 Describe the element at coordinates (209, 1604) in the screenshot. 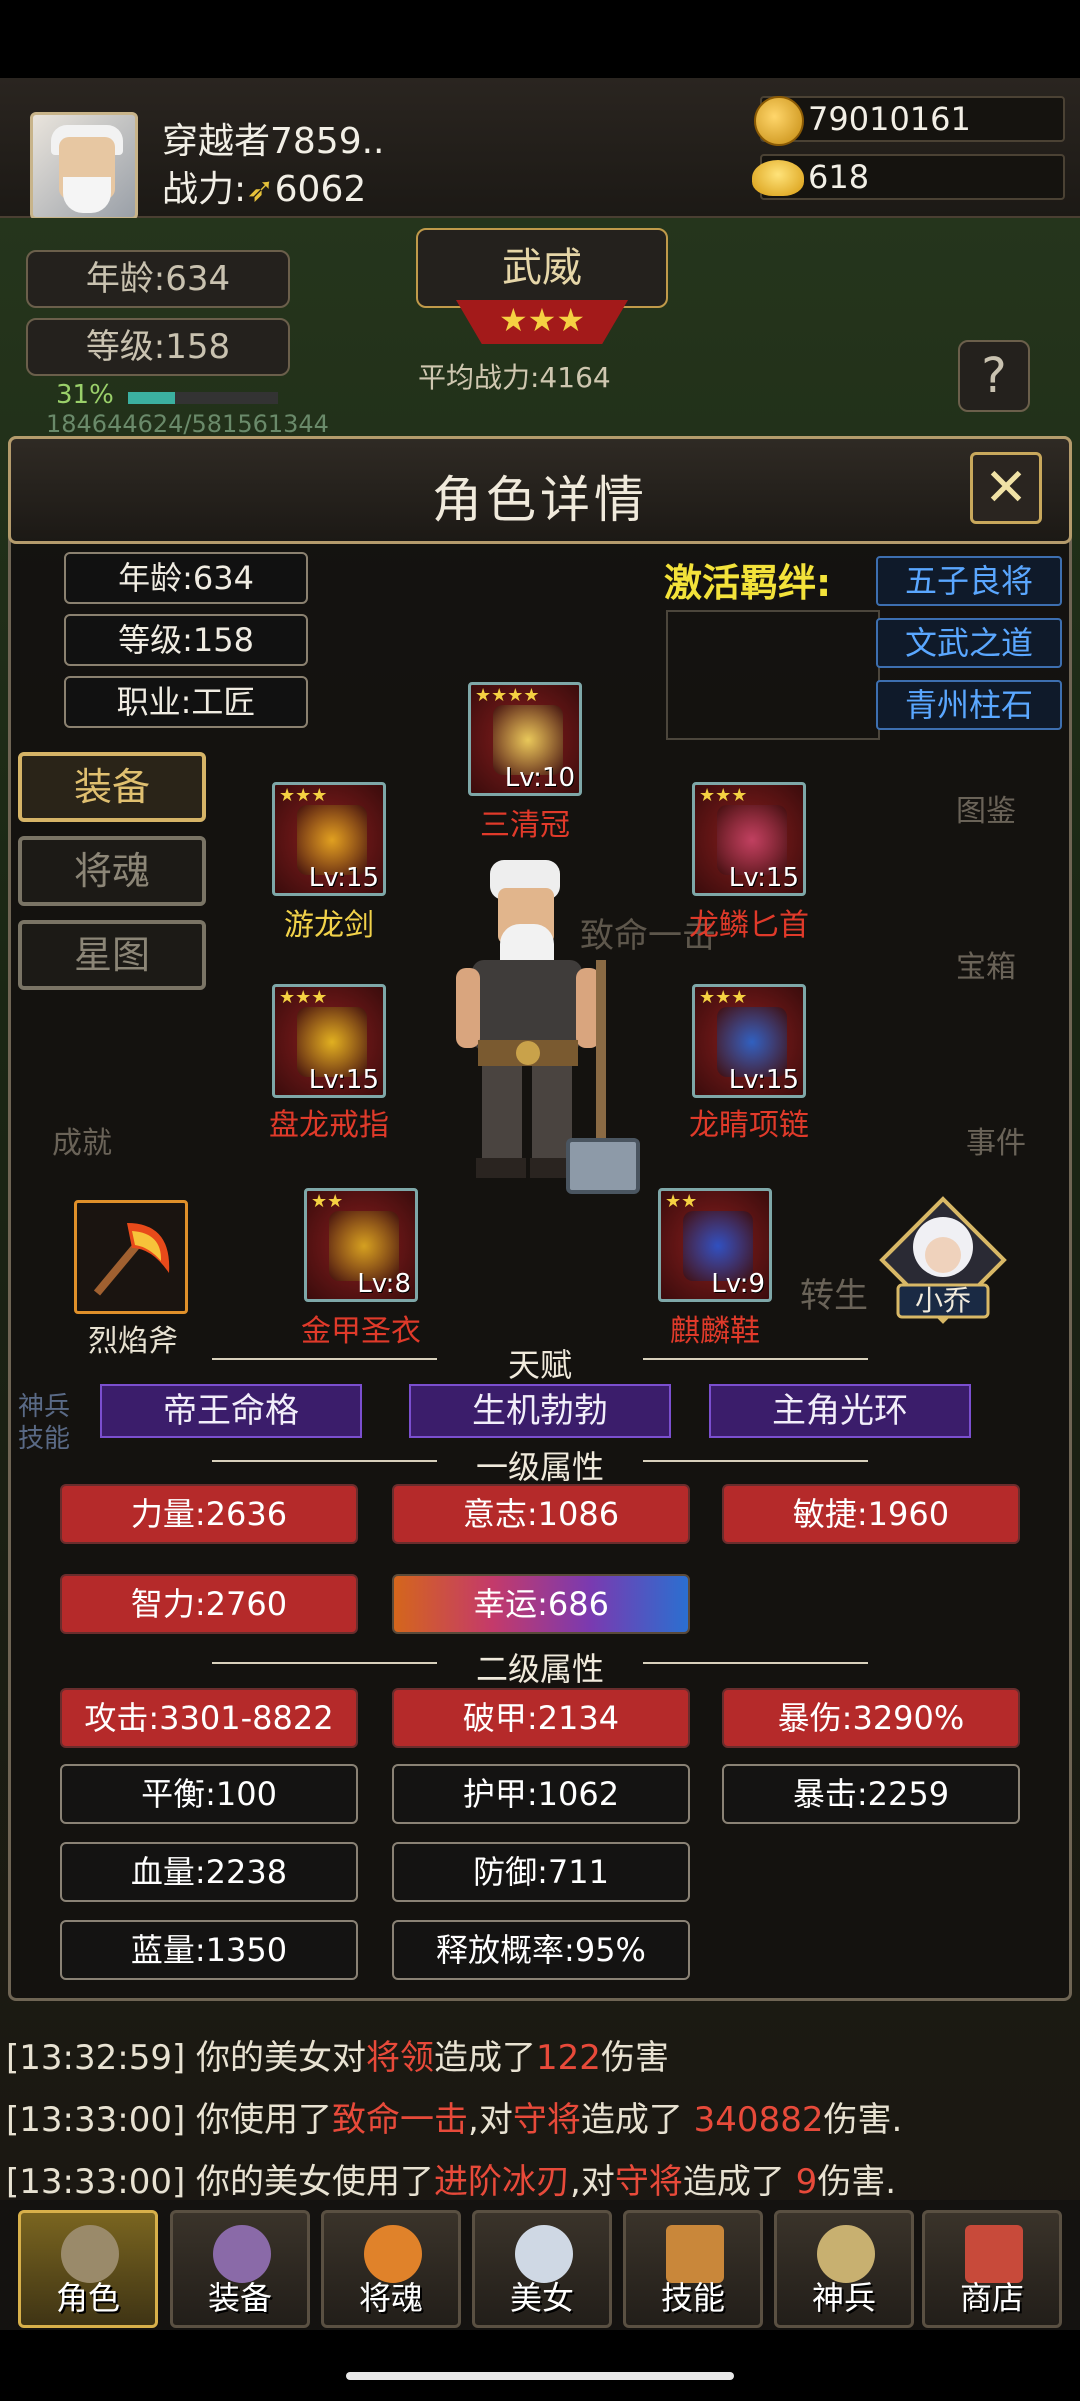

I see `attr-intellect: 智力:2760` at that location.